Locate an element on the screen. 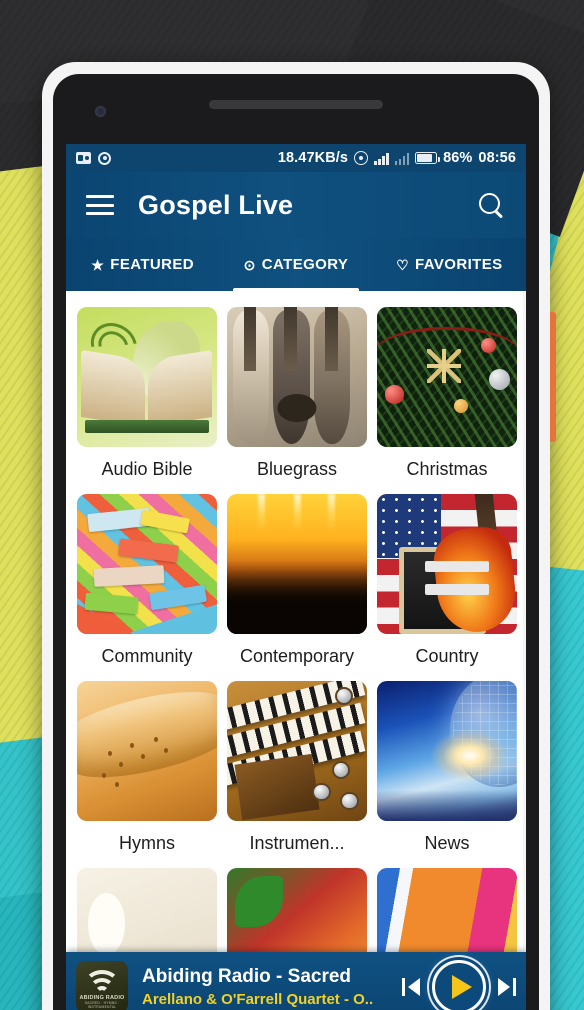  signal-bars-secondary-icon is located at coordinates (402, 158).